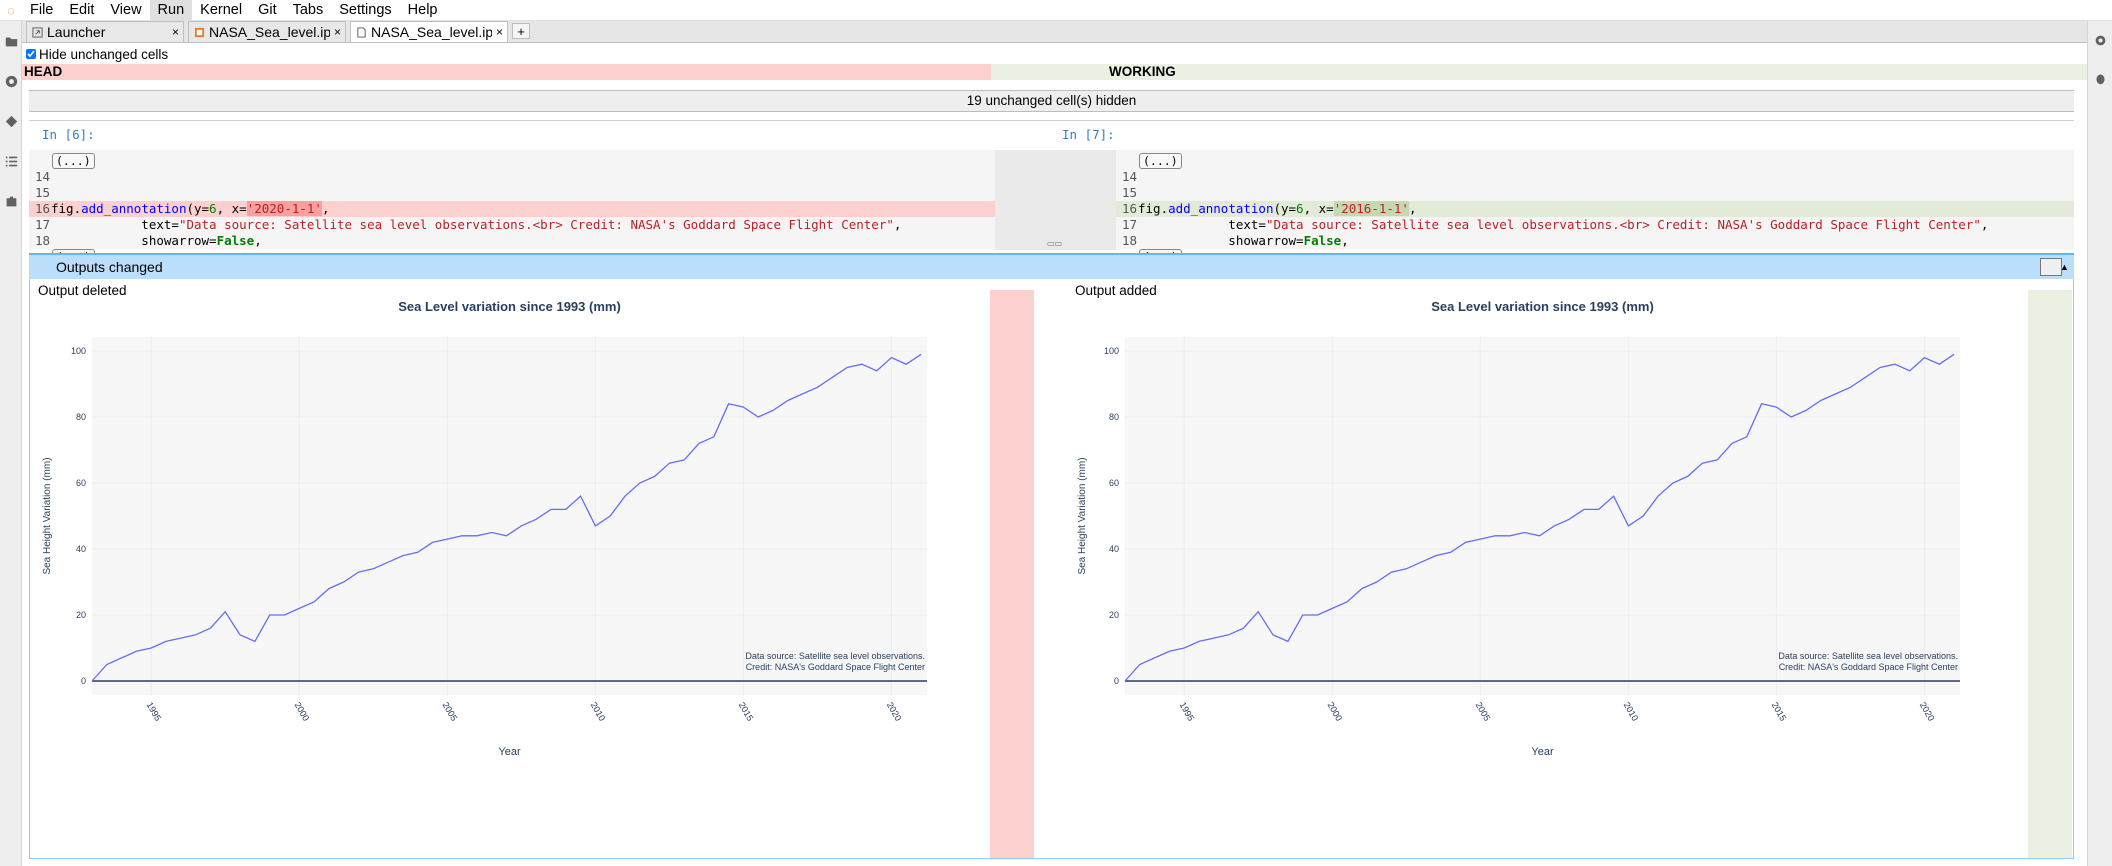 This screenshot has width=2112, height=866. I want to click on debugger-icon, so click(2100, 78).